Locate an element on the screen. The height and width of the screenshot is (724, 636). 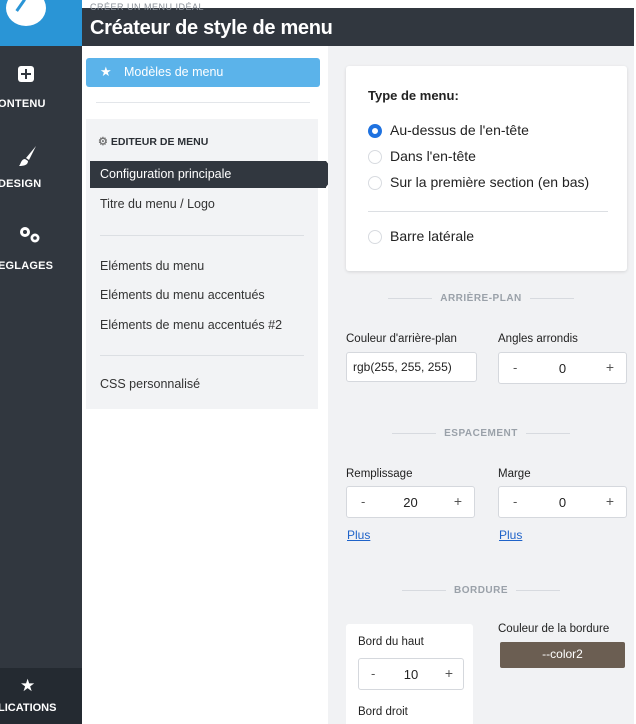
section-title: BORDURE is located at coordinates (481, 590).